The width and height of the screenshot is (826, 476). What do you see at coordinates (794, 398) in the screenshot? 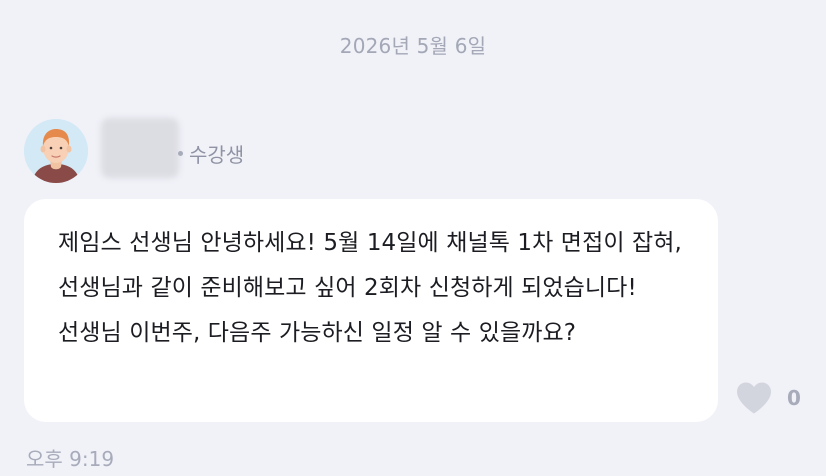
I see `like-count: 0` at bounding box center [794, 398].